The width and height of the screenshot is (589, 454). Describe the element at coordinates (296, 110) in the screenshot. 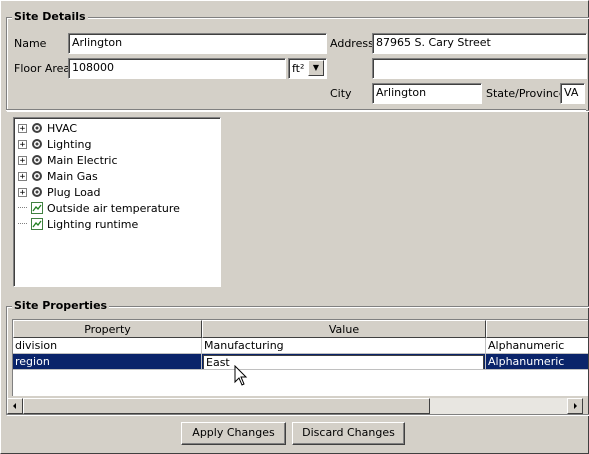

I see `divider` at that location.